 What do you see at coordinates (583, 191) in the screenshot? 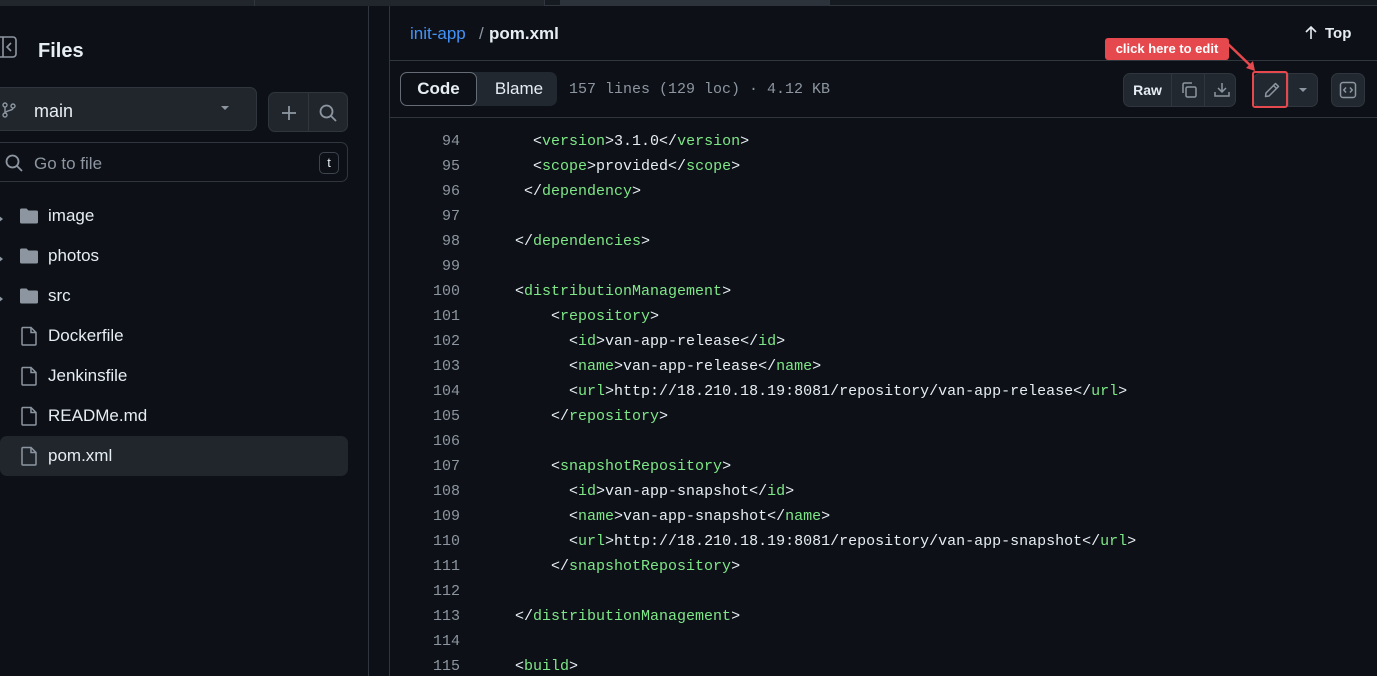
I see `code-text: </dependency>` at bounding box center [583, 191].